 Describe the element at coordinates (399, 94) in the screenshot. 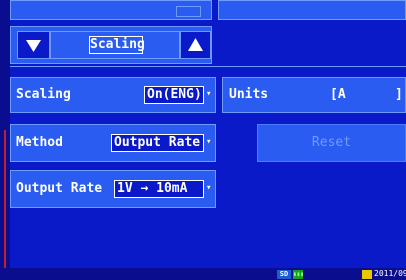

I see `units-bracket-close: ]` at that location.